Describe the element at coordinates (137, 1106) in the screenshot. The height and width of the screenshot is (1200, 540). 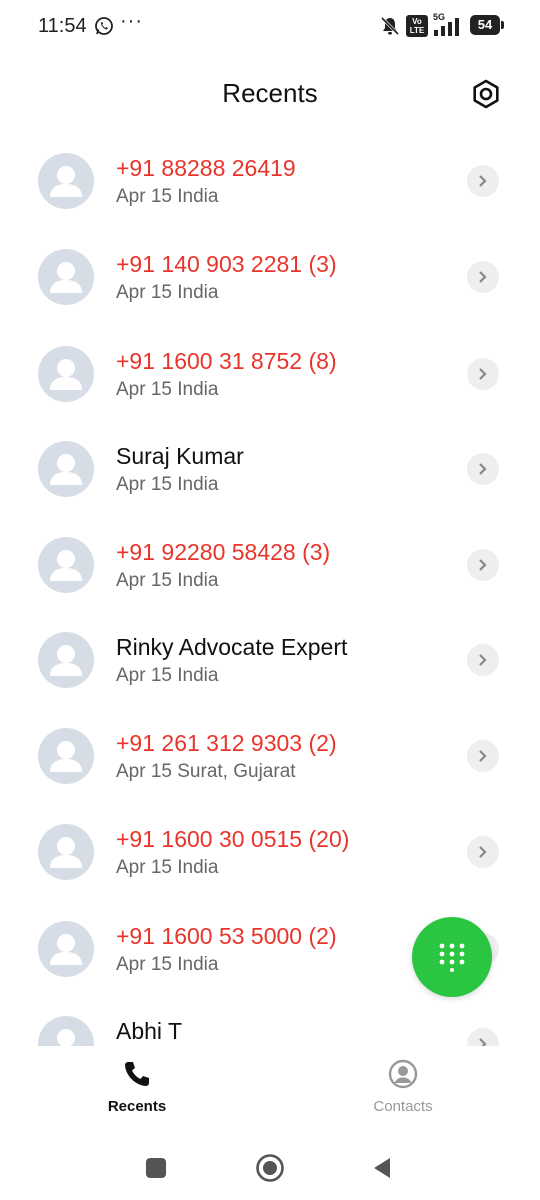
I see `tab-recents-label: Recents` at that location.